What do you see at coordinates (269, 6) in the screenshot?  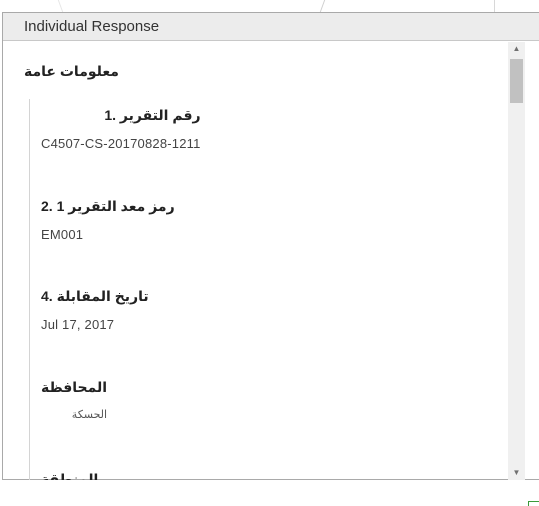 I see `background-map-strip` at bounding box center [269, 6].